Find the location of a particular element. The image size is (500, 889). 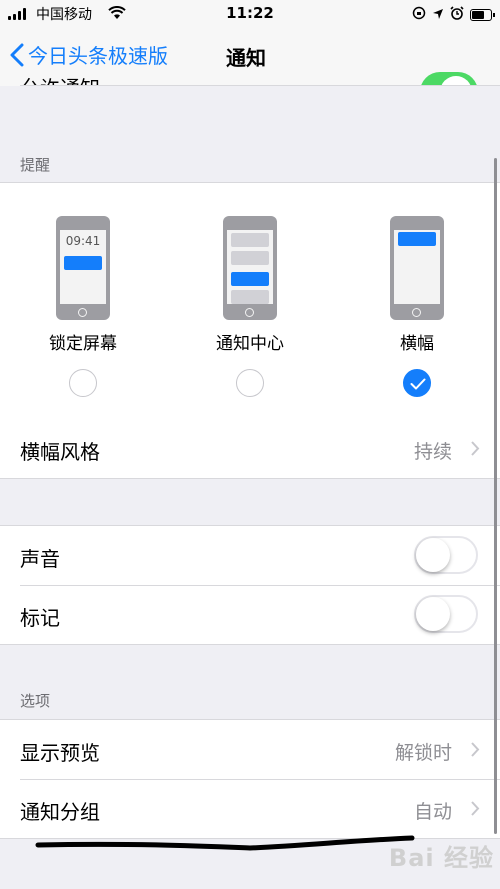

sound-badge-group: 声音 标记 is located at coordinates (250, 585).